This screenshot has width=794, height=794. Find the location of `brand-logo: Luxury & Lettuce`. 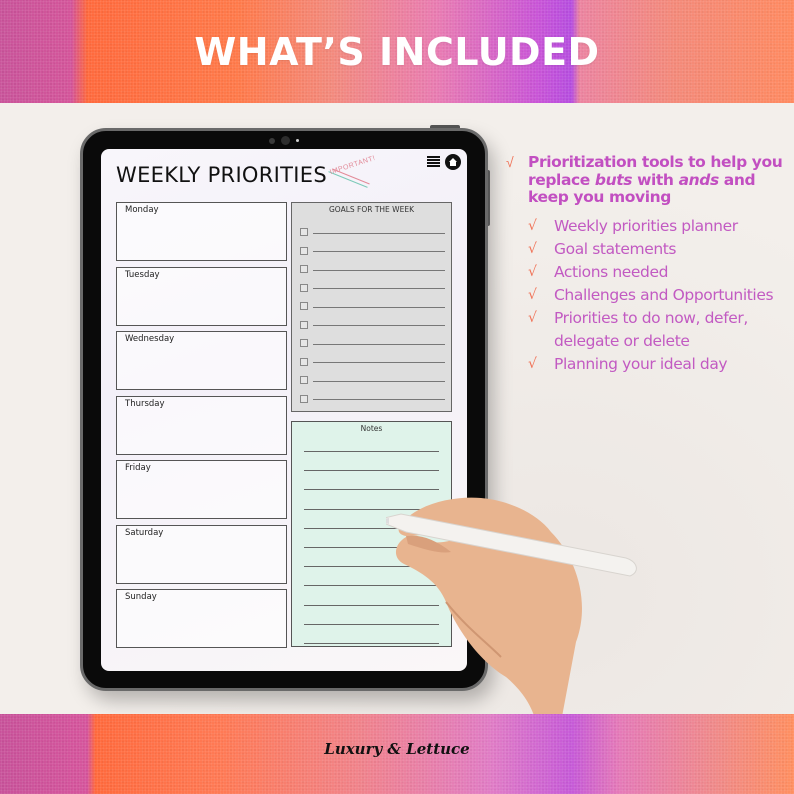

brand-logo: Luxury & Lettuce is located at coordinates (397, 749).